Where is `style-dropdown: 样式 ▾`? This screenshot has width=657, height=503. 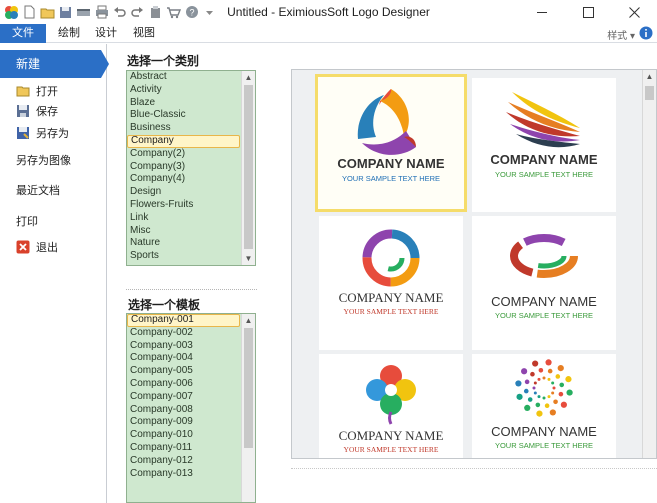
style-dropdown: 样式 ▾ is located at coordinates (621, 34).